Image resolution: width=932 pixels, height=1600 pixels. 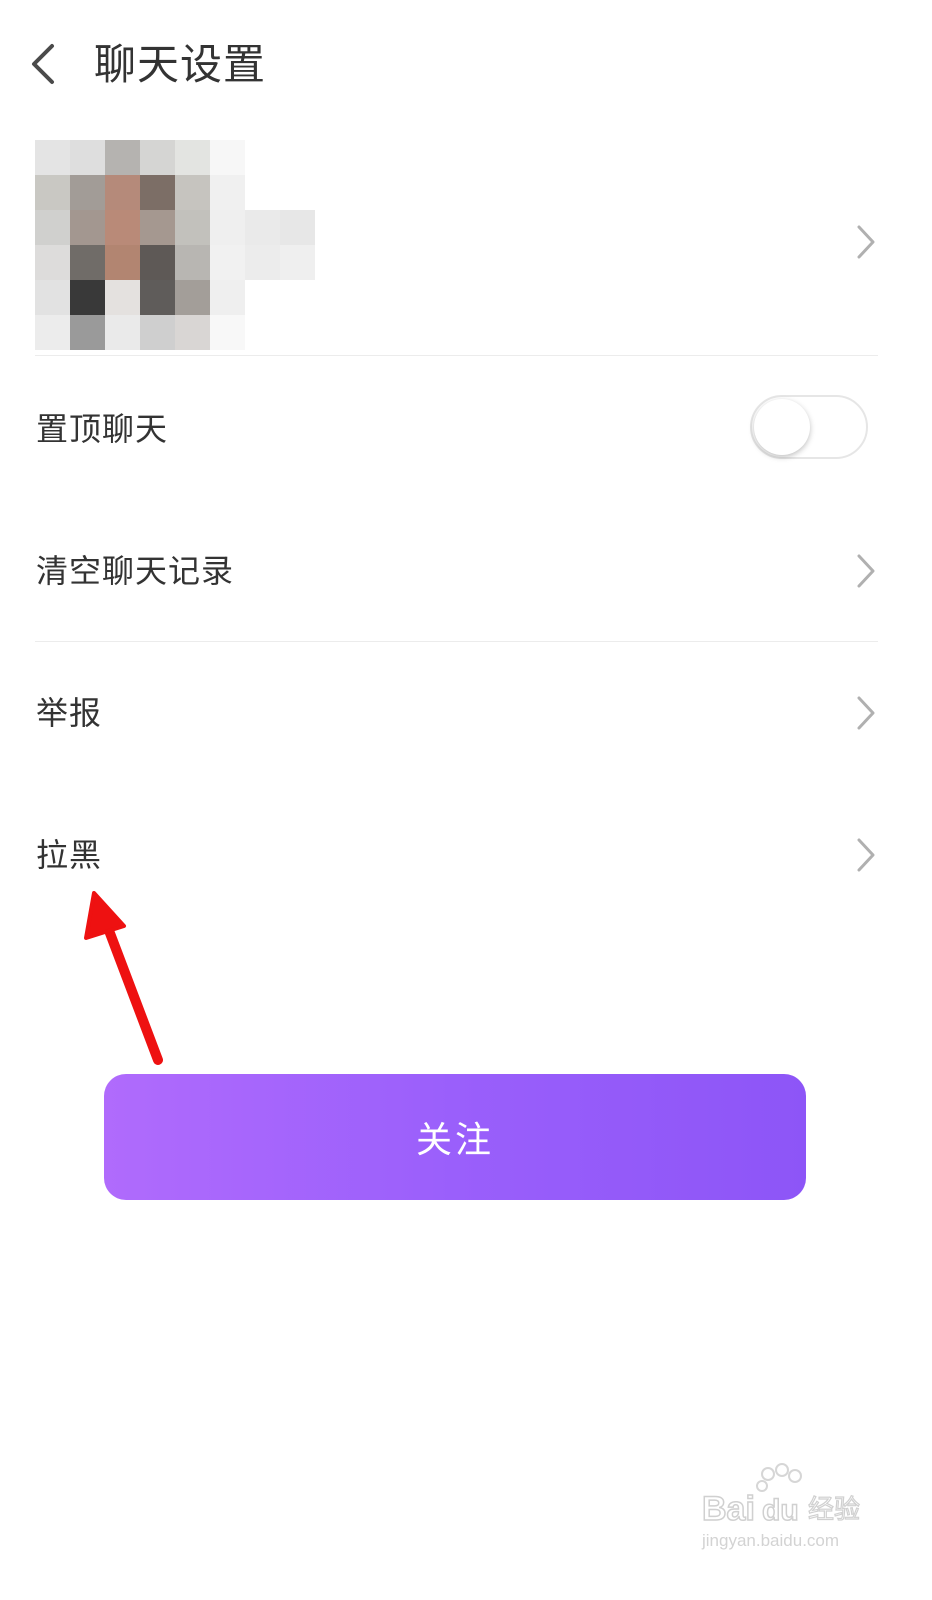 What do you see at coordinates (834, 1510) in the screenshot?
I see `svg-text: 经验` at bounding box center [834, 1510].